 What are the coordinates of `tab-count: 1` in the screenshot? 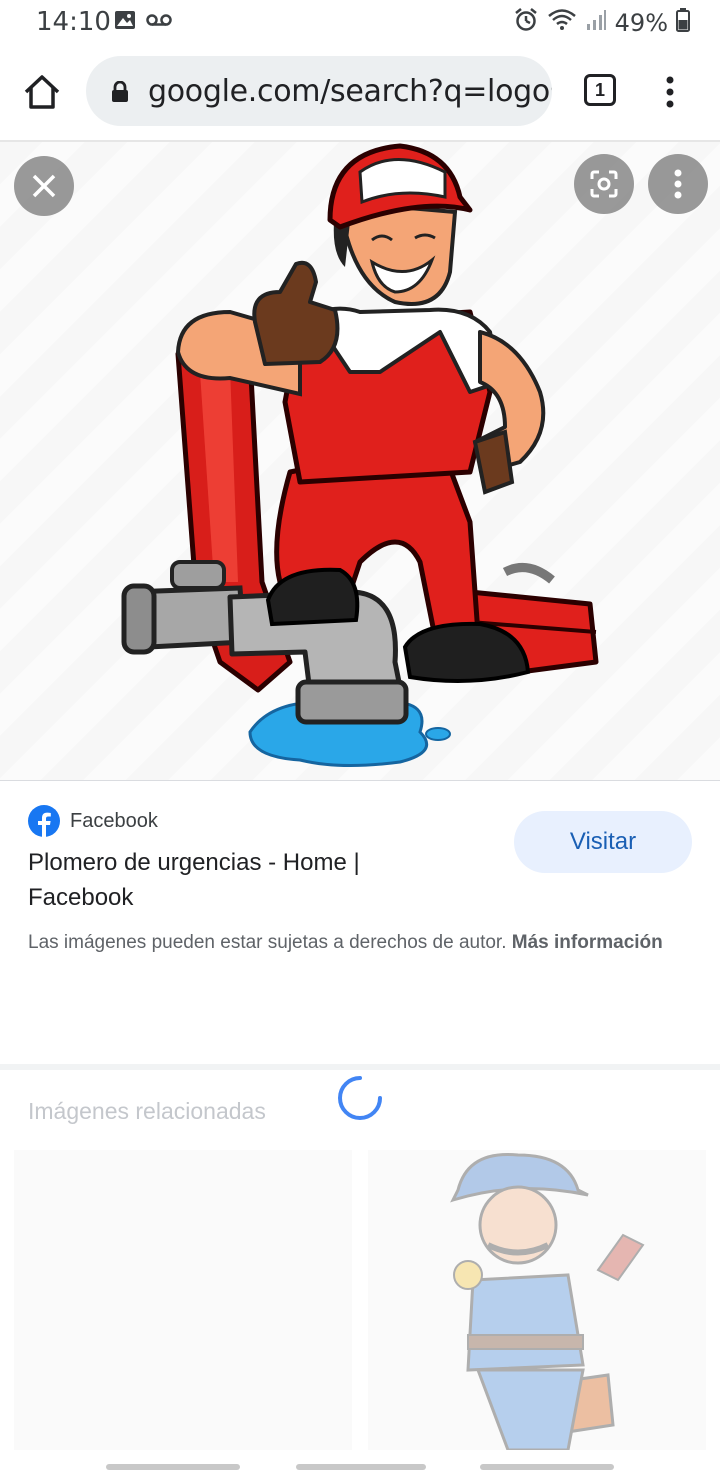 It's located at (599, 90).